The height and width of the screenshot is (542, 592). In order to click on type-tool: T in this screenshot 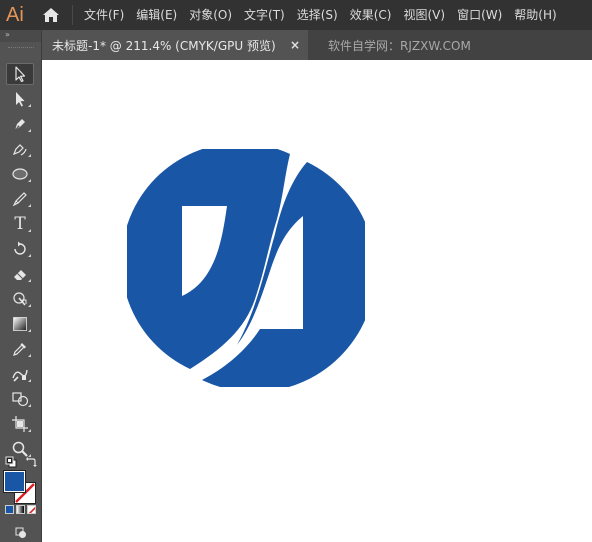, I will do `click(20, 224)`.